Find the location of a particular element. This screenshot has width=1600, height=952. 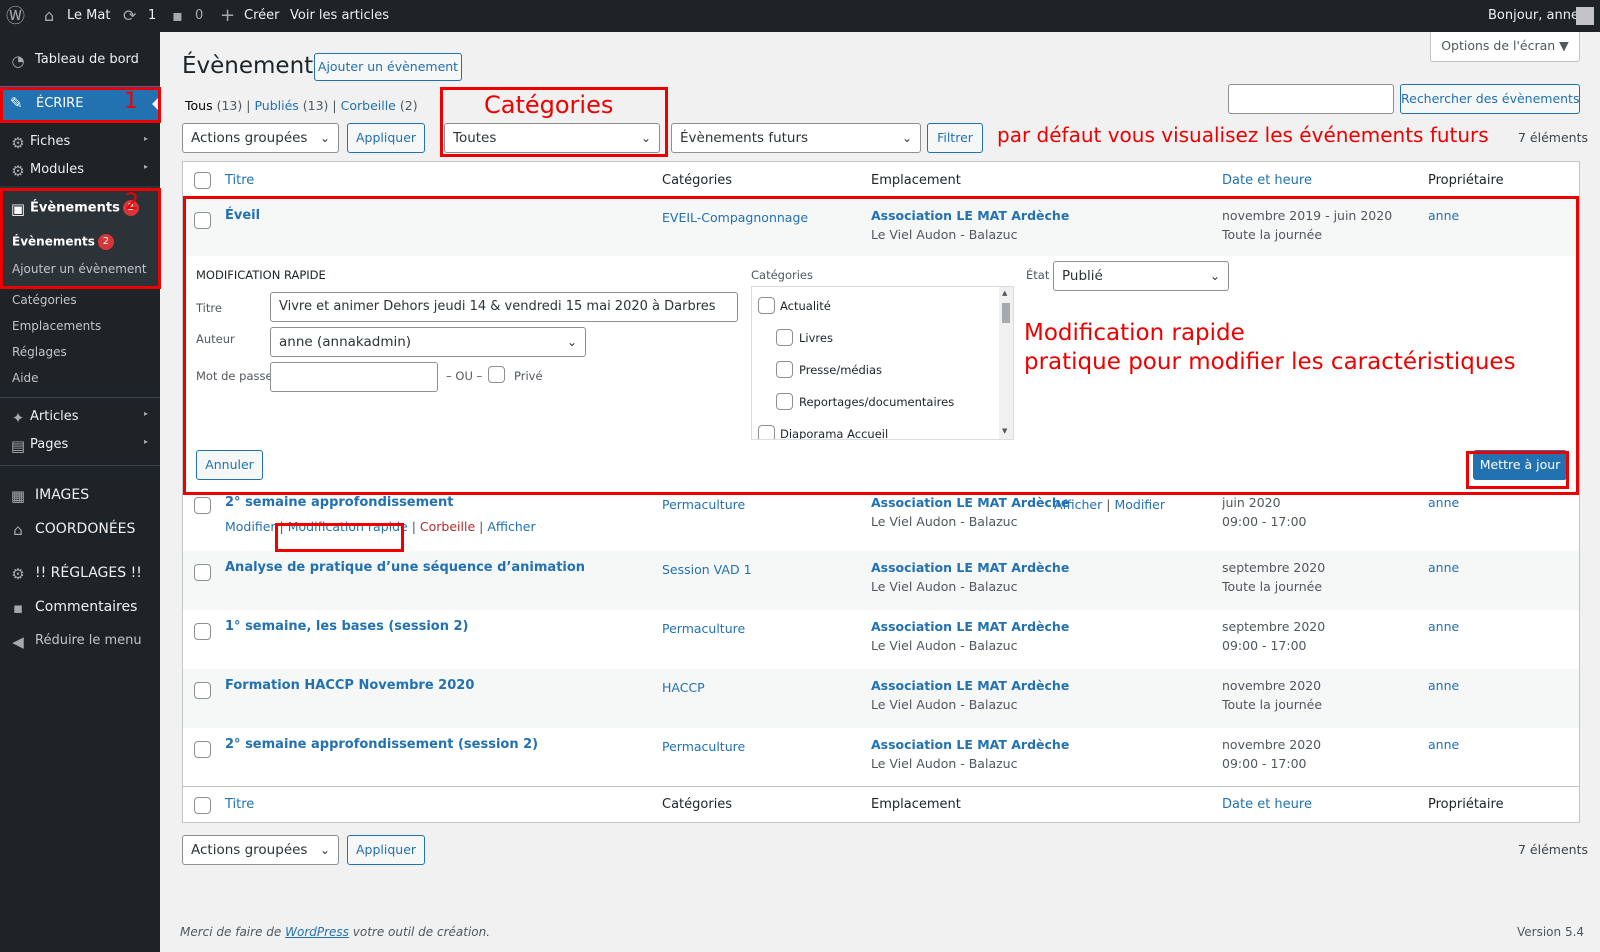

apply-button: Appliquer is located at coordinates (386, 138).